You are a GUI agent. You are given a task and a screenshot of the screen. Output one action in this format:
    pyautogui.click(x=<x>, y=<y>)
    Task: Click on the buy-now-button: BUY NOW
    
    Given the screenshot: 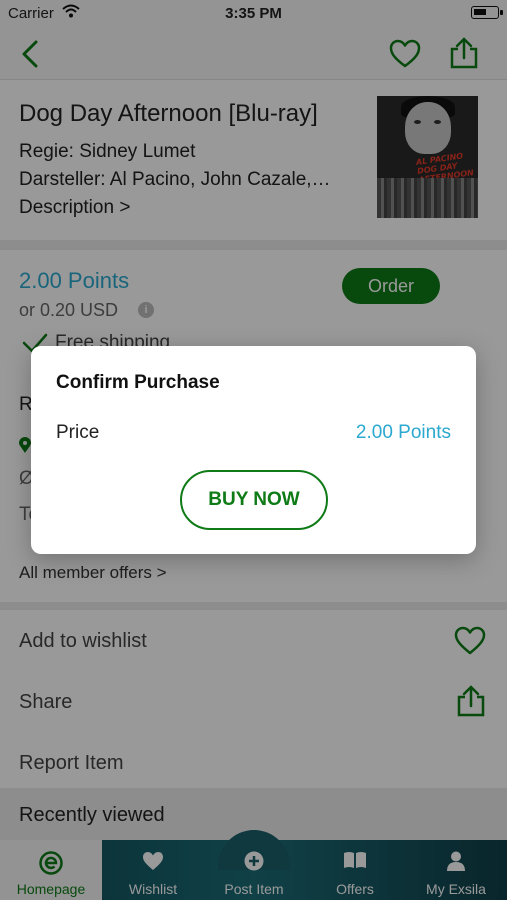 What is the action you would take?
    pyautogui.click(x=254, y=500)
    